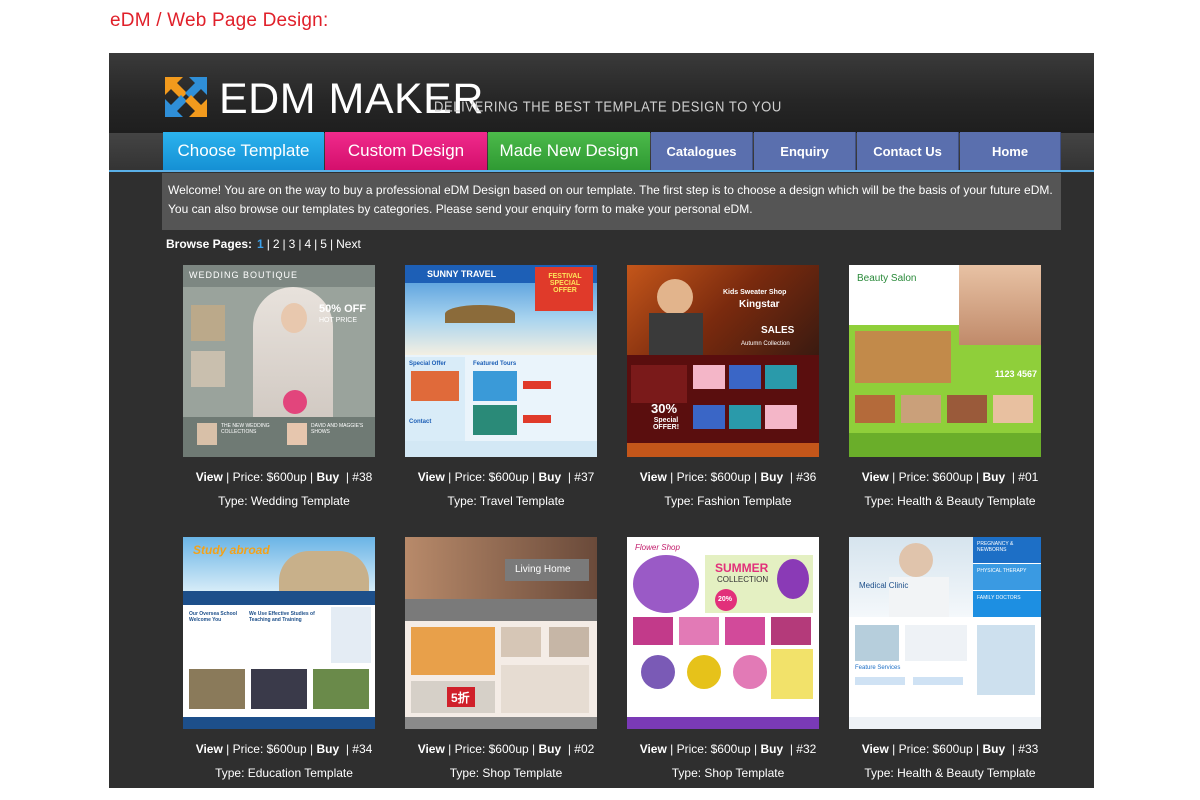  What do you see at coordinates (231, 550) in the screenshot?
I see `thumb-title: Study abroad` at bounding box center [231, 550].